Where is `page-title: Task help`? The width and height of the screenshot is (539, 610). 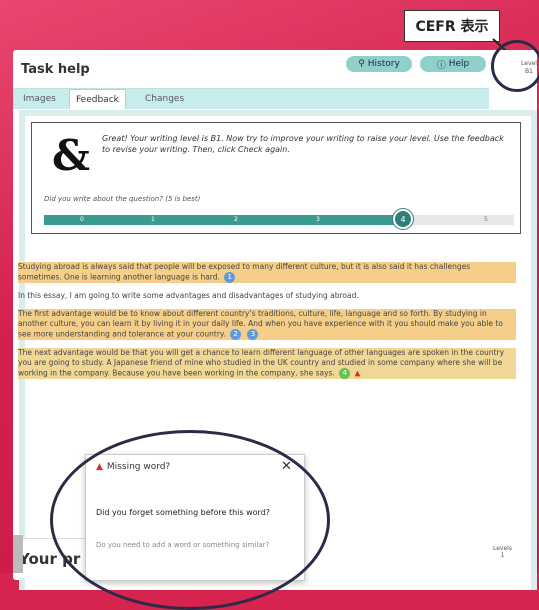 page-title: Task help is located at coordinates (55, 69).